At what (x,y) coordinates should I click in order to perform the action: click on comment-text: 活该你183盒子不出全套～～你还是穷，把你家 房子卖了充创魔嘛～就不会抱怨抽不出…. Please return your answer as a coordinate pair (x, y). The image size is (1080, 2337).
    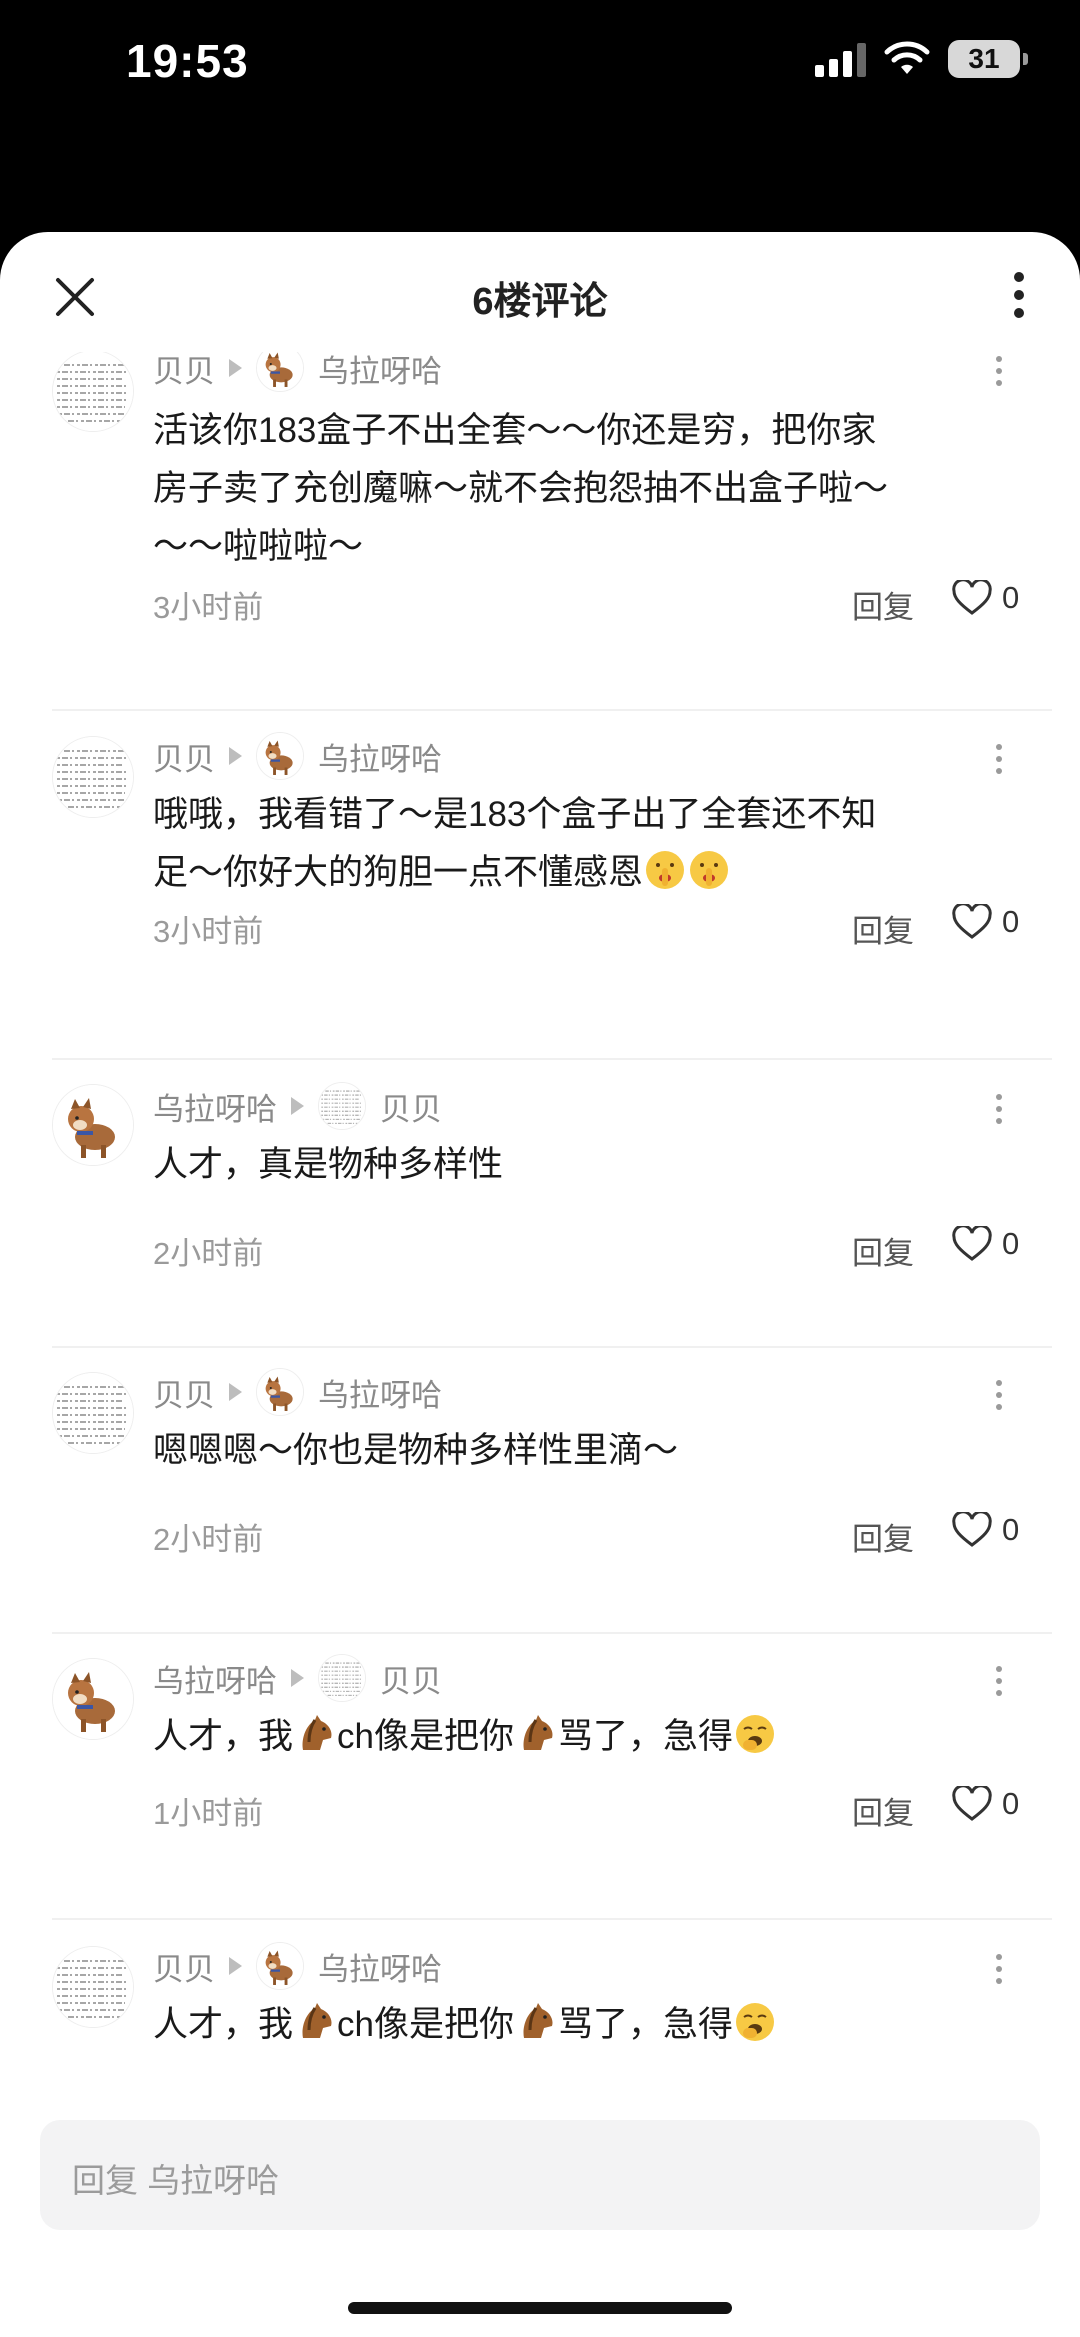
    Looking at the image, I should click on (583, 489).